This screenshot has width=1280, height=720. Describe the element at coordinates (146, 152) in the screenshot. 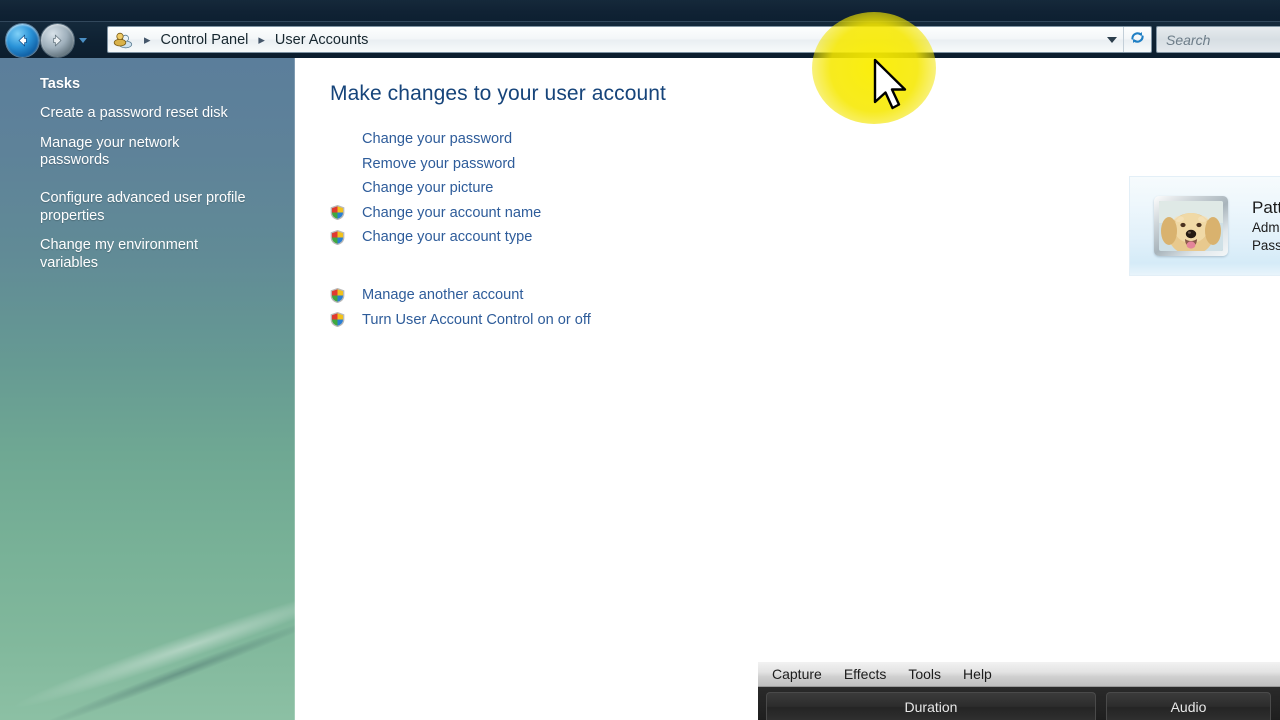

I see `sidebar-item-manage-network-passwords: Manage your network passwords` at that location.